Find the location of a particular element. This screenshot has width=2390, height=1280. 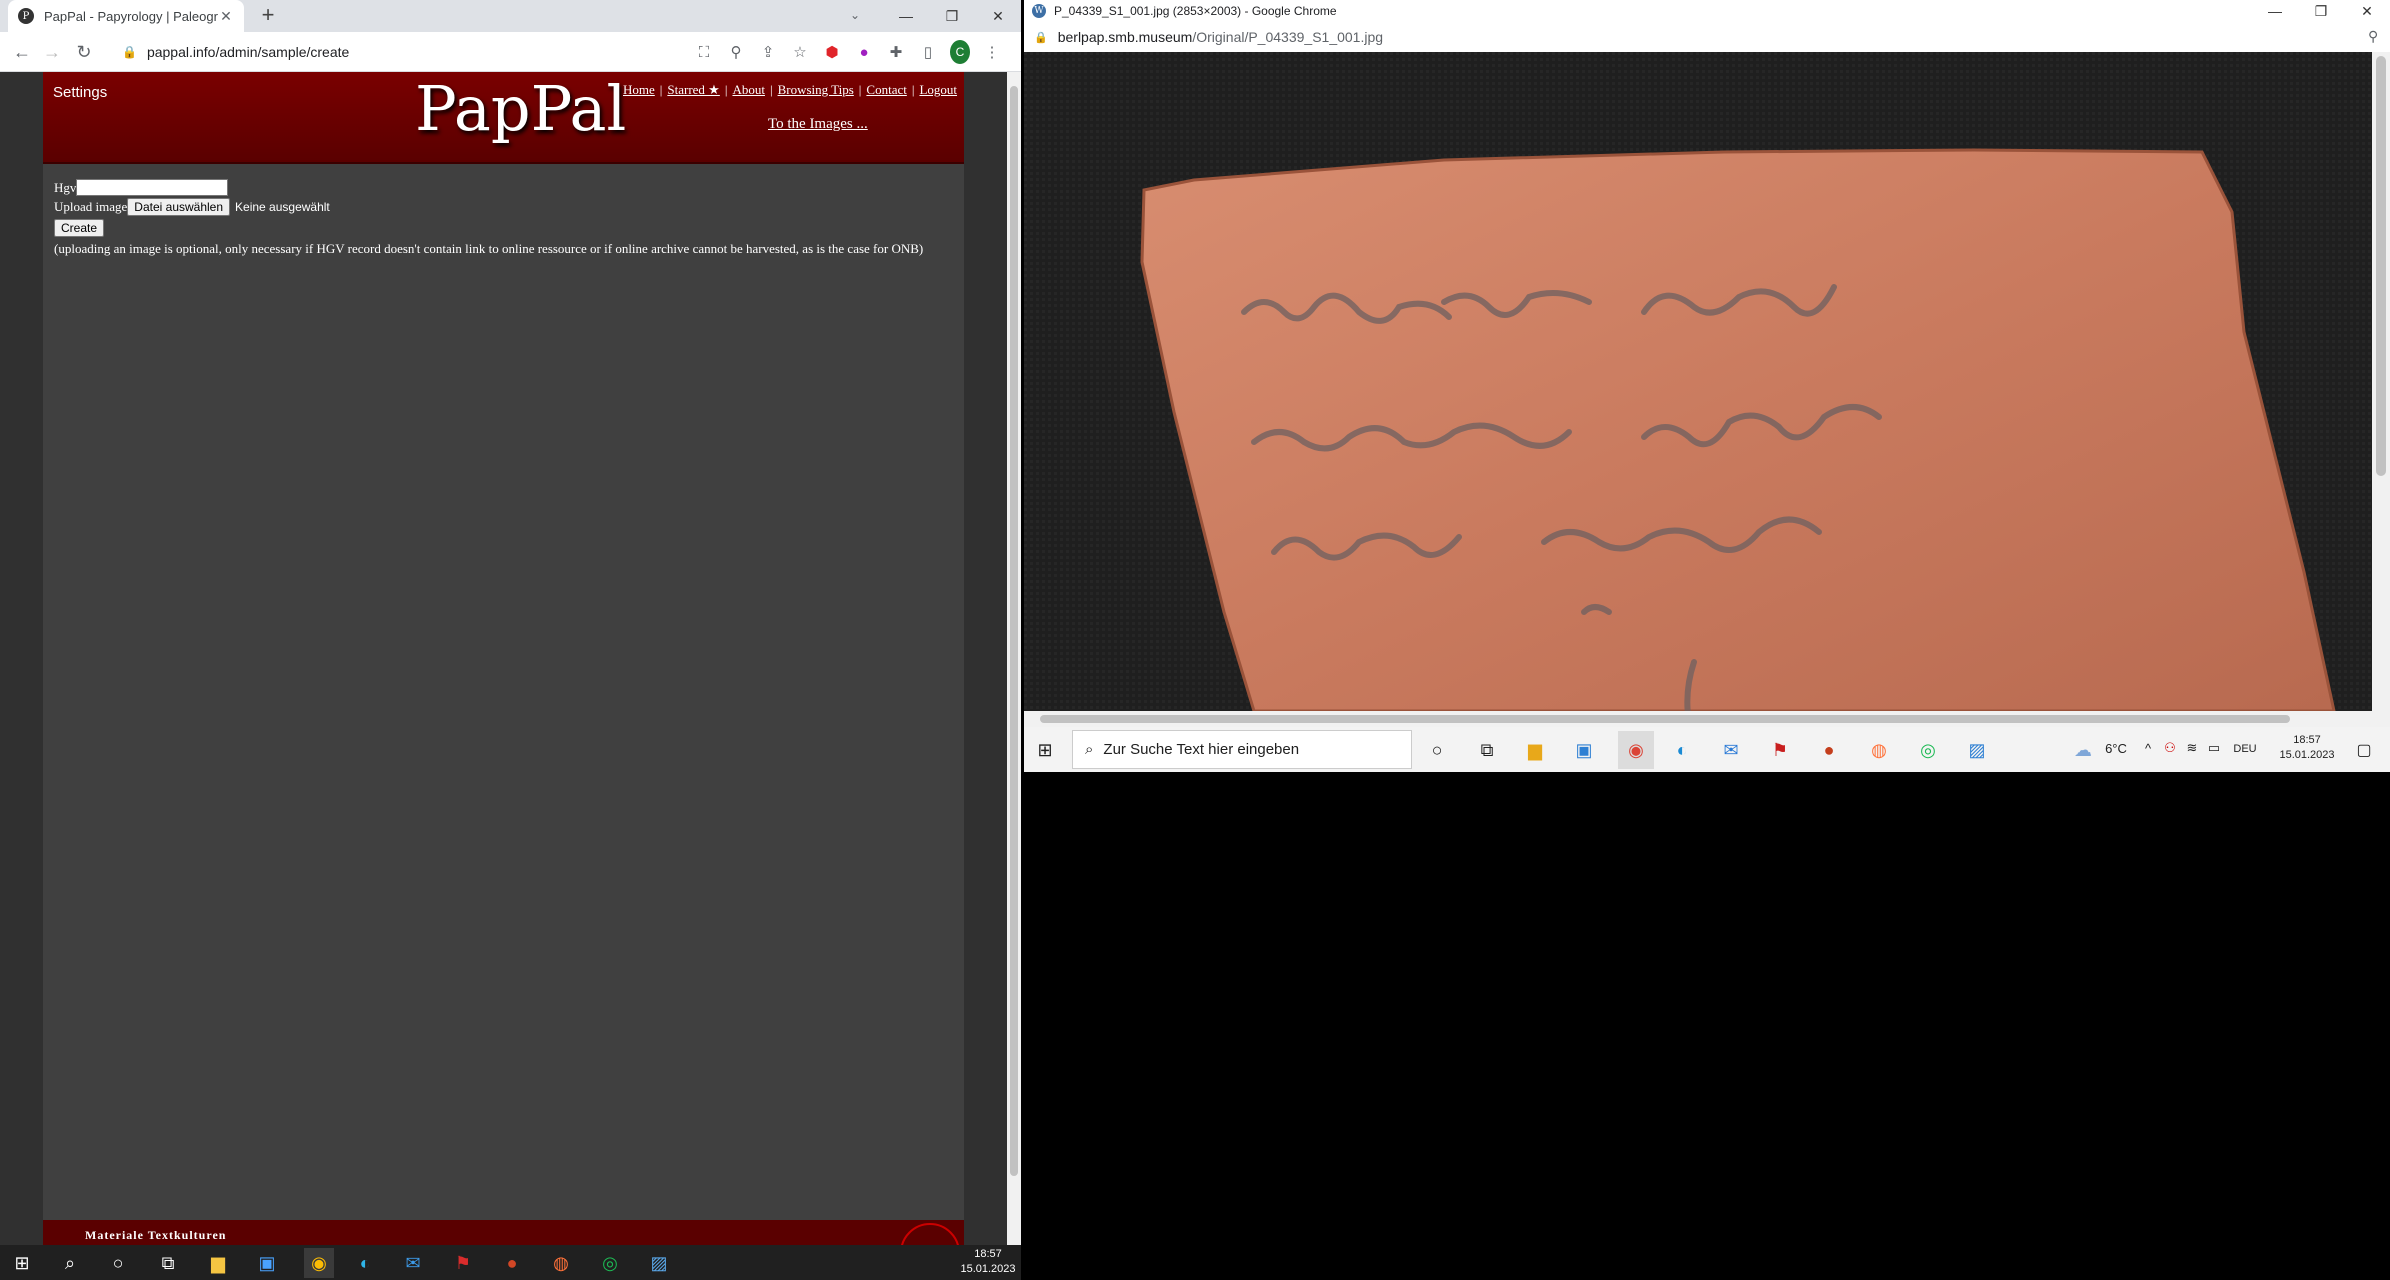

site-footer: Materiale Textkulturen is located at coordinates (503, 1232).